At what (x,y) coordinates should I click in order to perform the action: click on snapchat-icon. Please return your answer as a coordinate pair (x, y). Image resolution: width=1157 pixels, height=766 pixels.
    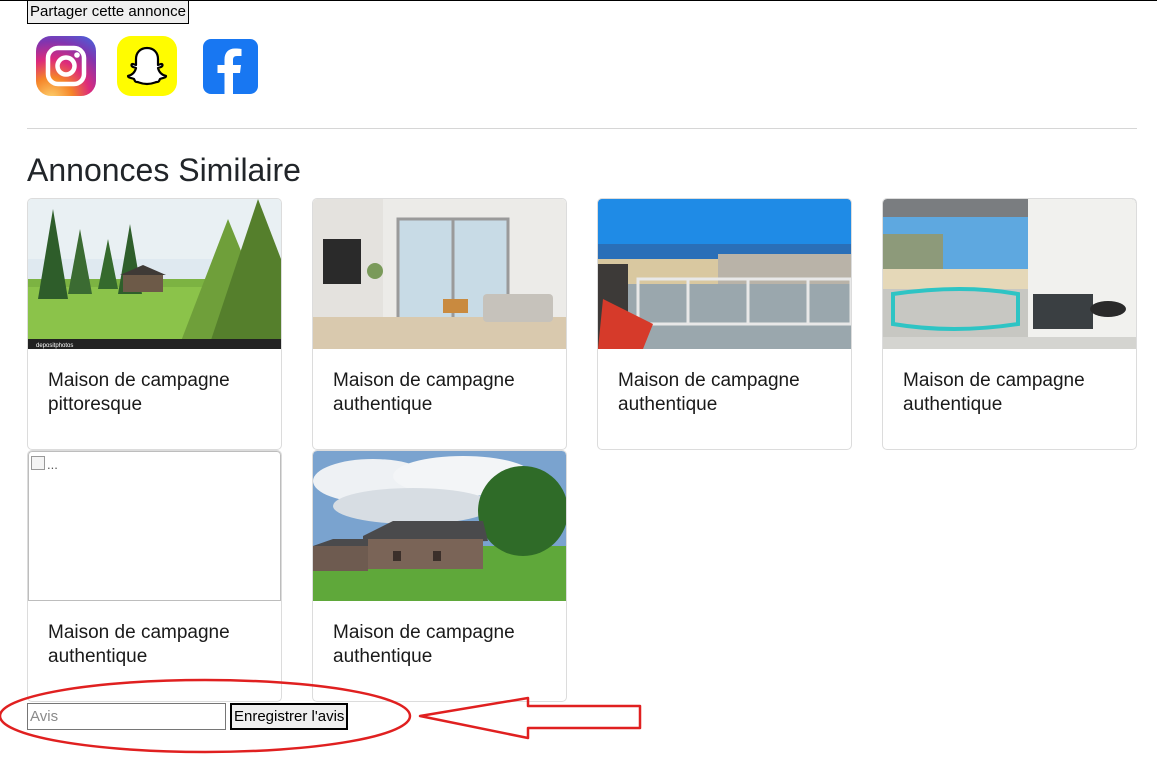
    Looking at the image, I should click on (147, 66).